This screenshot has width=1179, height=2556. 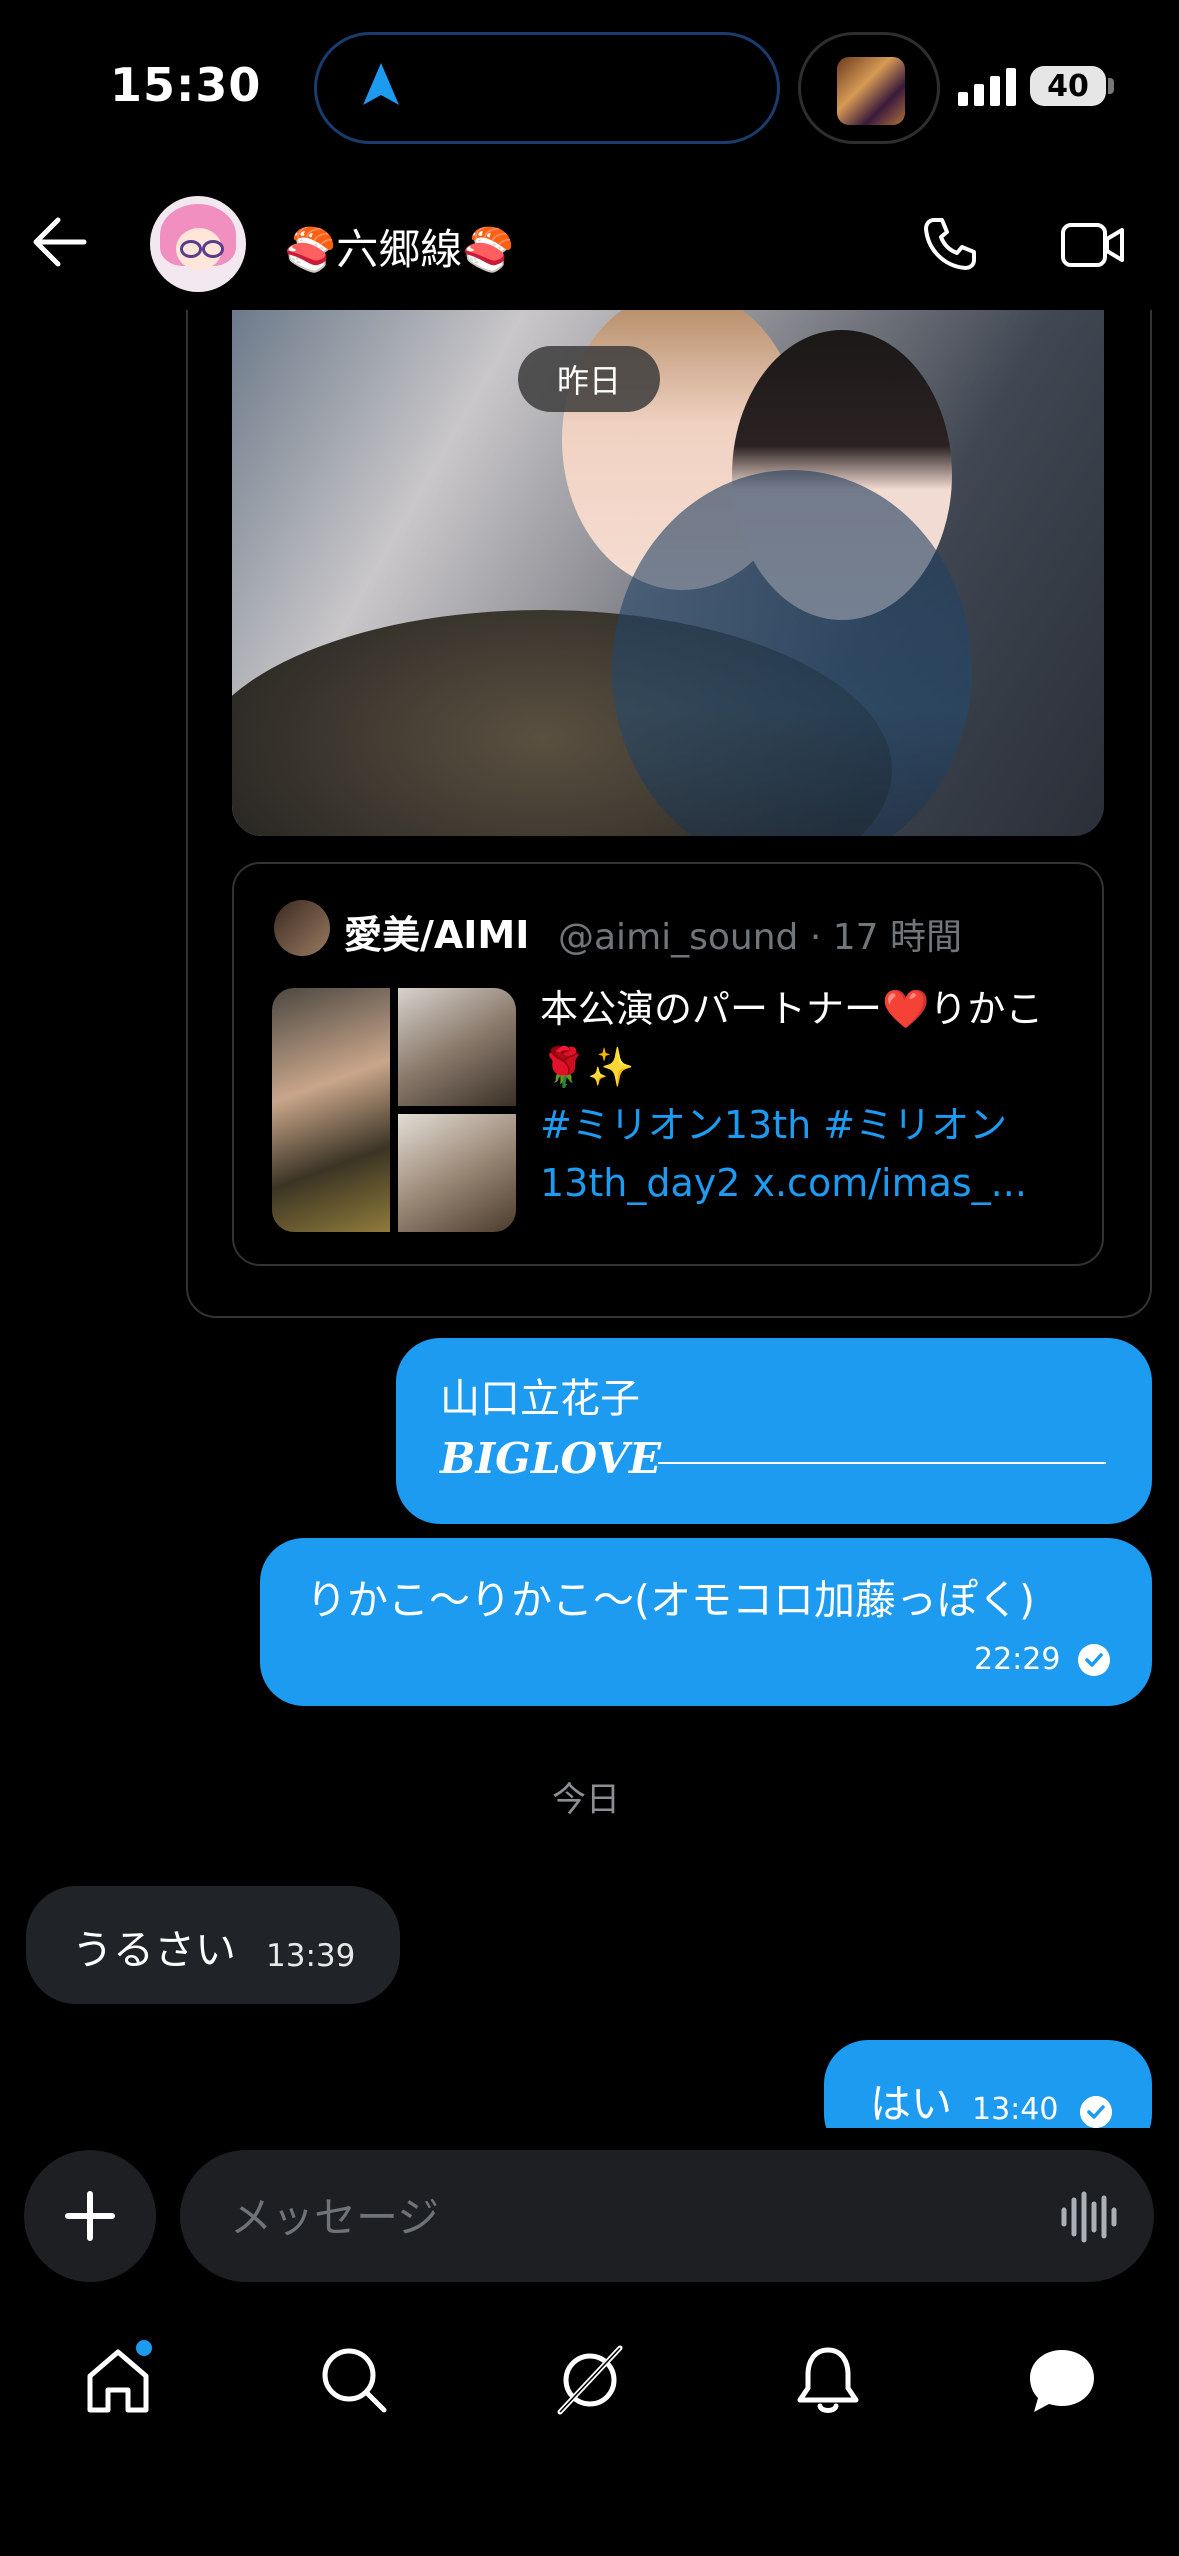 I want to click on phone-call-icon, so click(x=950, y=244).